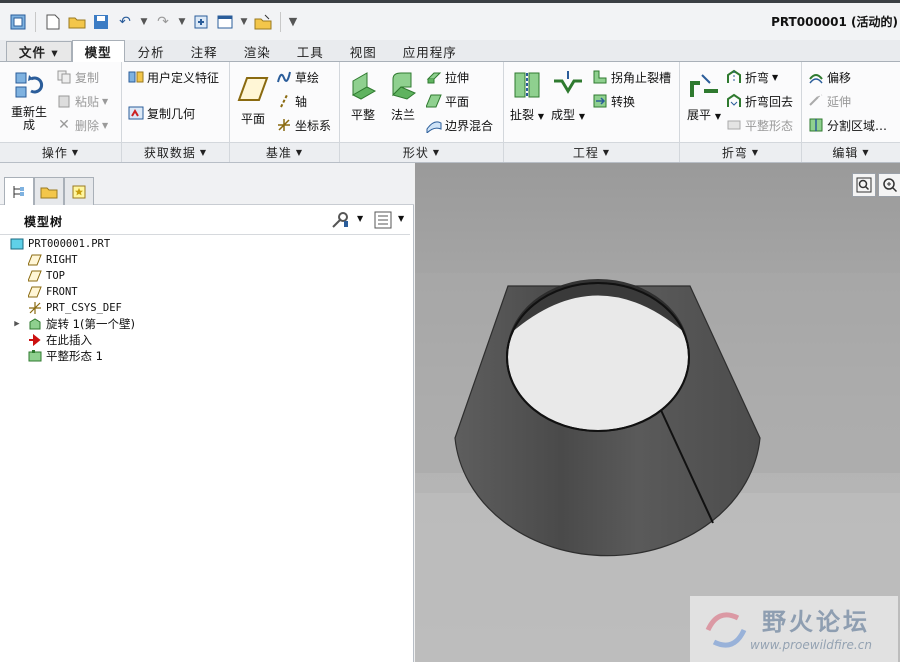 The width and height of the screenshot is (900, 662). What do you see at coordinates (363, 95) in the screenshot?
I see `flat-wall-button: 平整` at bounding box center [363, 95].